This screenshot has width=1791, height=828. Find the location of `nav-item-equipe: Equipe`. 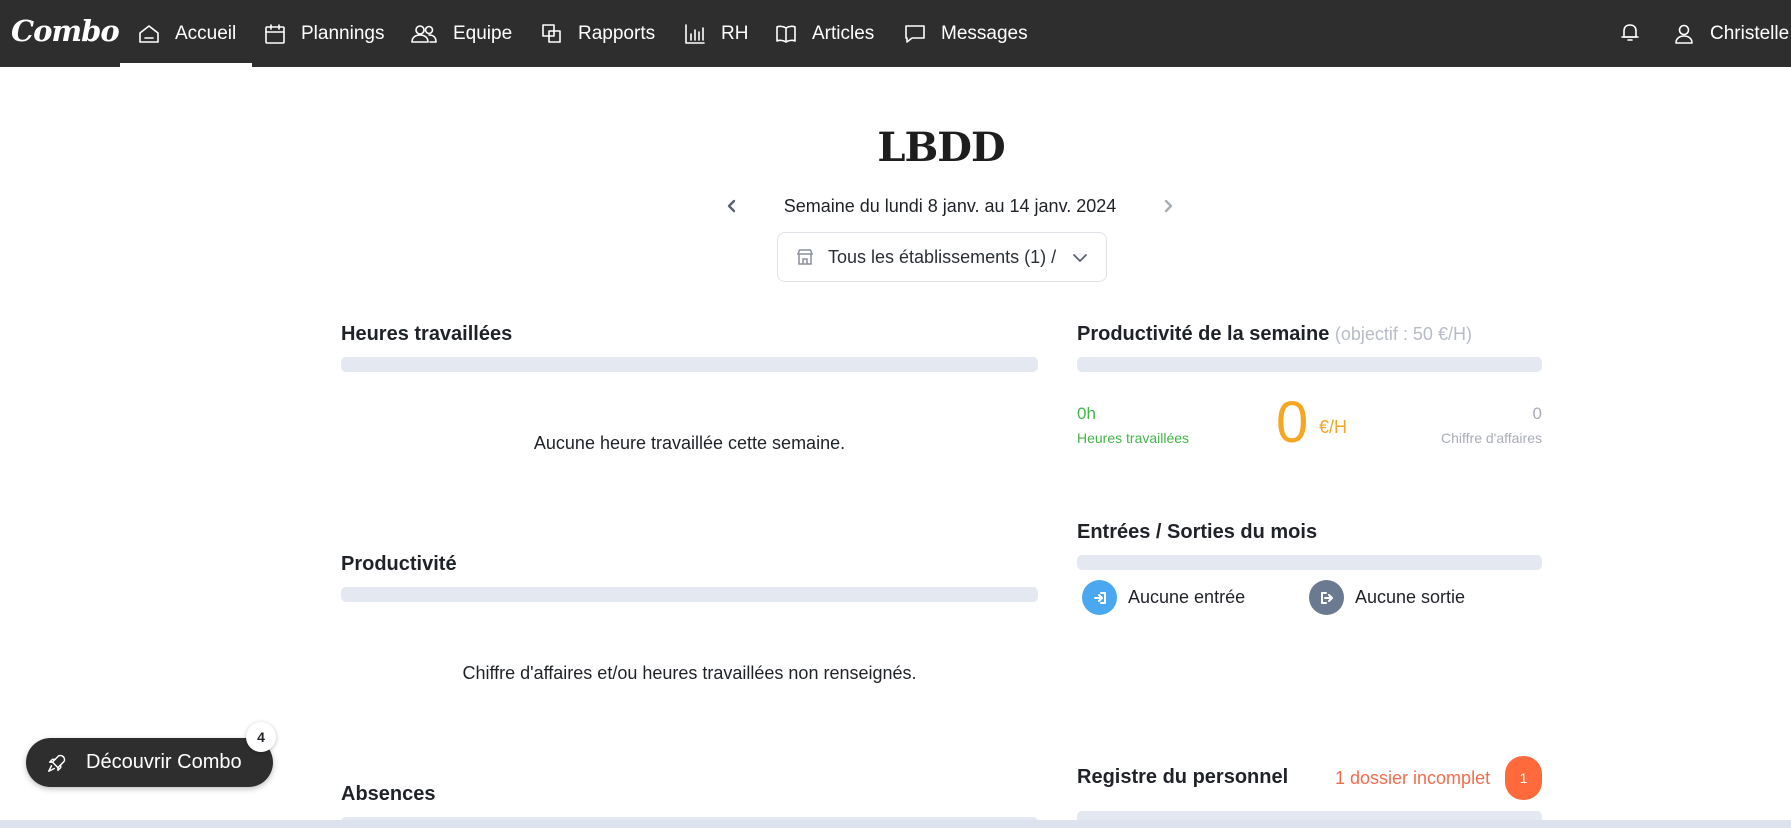

nav-item-equipe: Equipe is located at coordinates (460, 33).